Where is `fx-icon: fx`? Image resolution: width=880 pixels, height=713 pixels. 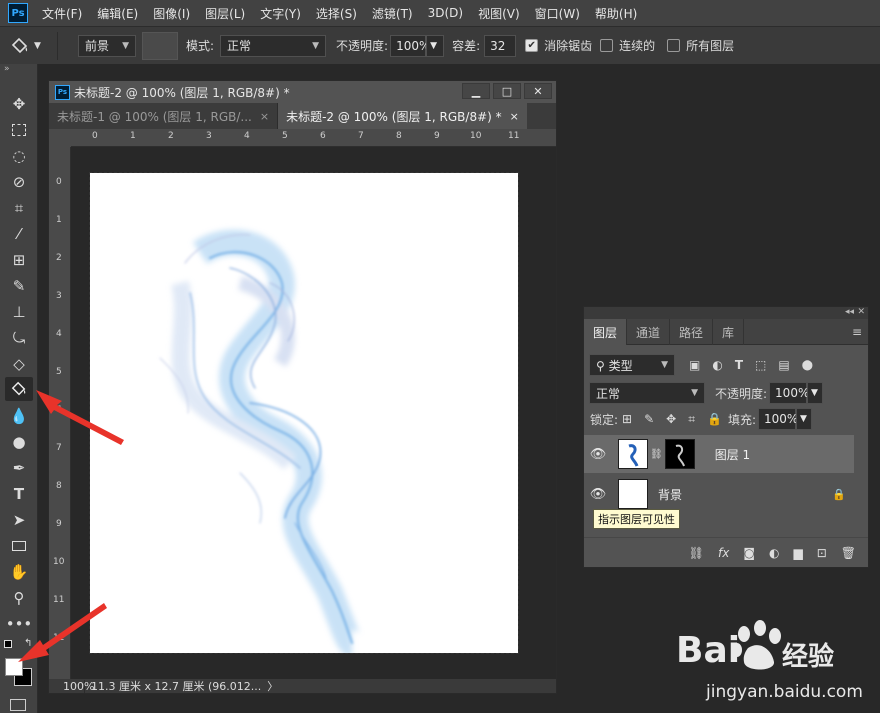
fx-icon: fx is located at coordinates (723, 553).